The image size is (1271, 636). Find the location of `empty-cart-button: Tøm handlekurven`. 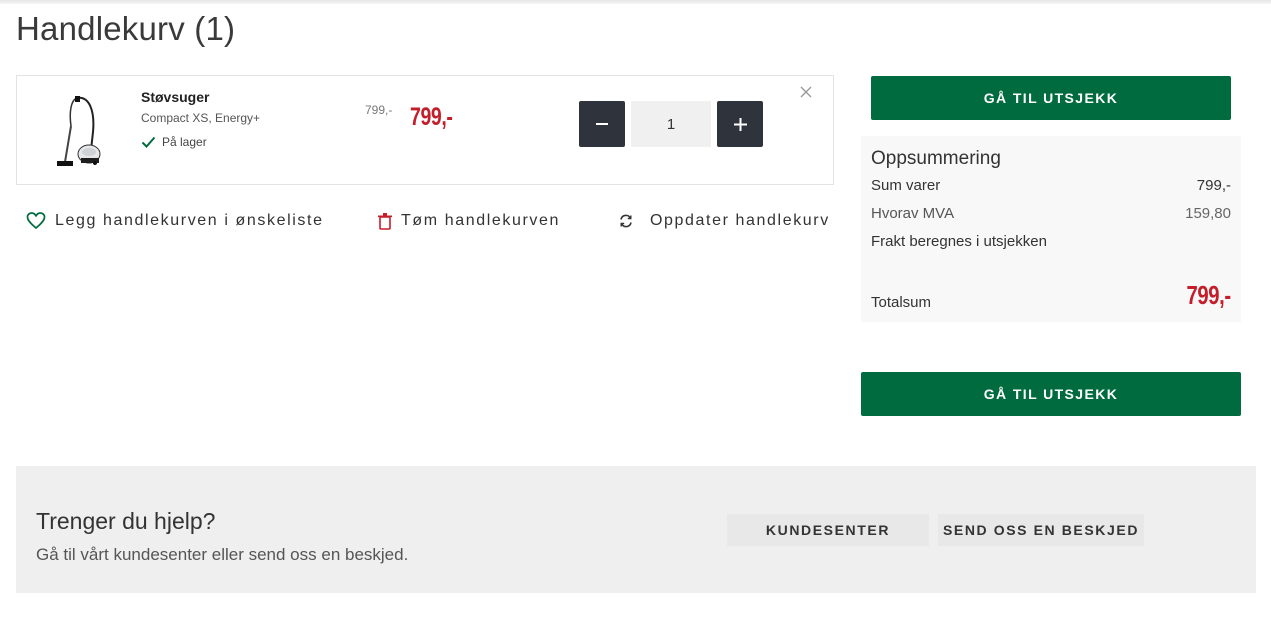

empty-cart-button: Tøm handlekurven is located at coordinates (469, 221).